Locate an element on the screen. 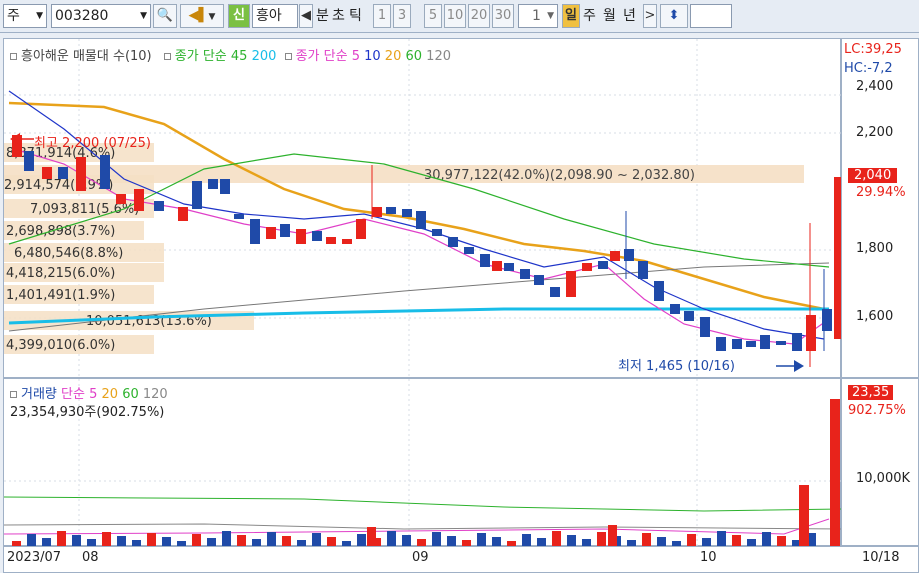  year-tab: 년 is located at coordinates (629, 16).